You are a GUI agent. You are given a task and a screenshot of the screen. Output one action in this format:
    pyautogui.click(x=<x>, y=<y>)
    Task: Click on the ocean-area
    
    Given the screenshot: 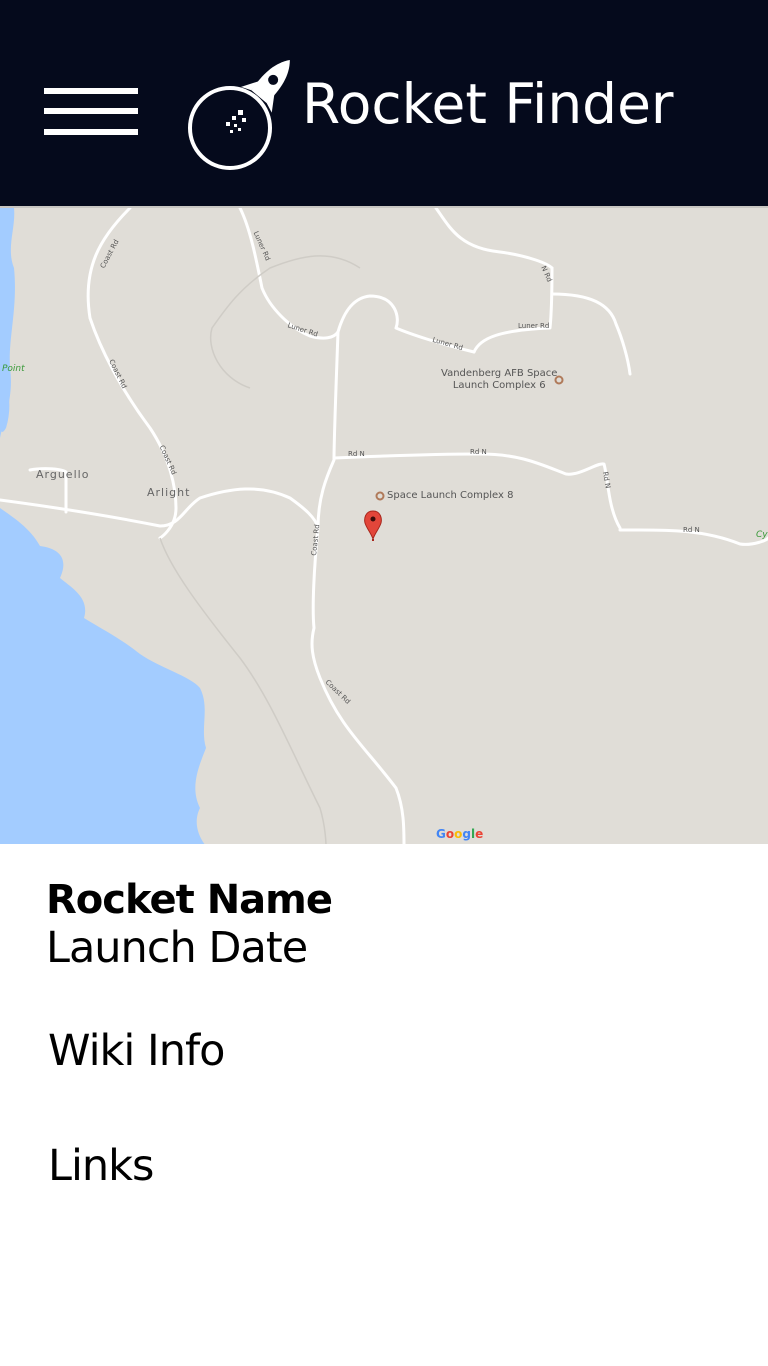 What is the action you would take?
    pyautogui.click(x=103, y=676)
    